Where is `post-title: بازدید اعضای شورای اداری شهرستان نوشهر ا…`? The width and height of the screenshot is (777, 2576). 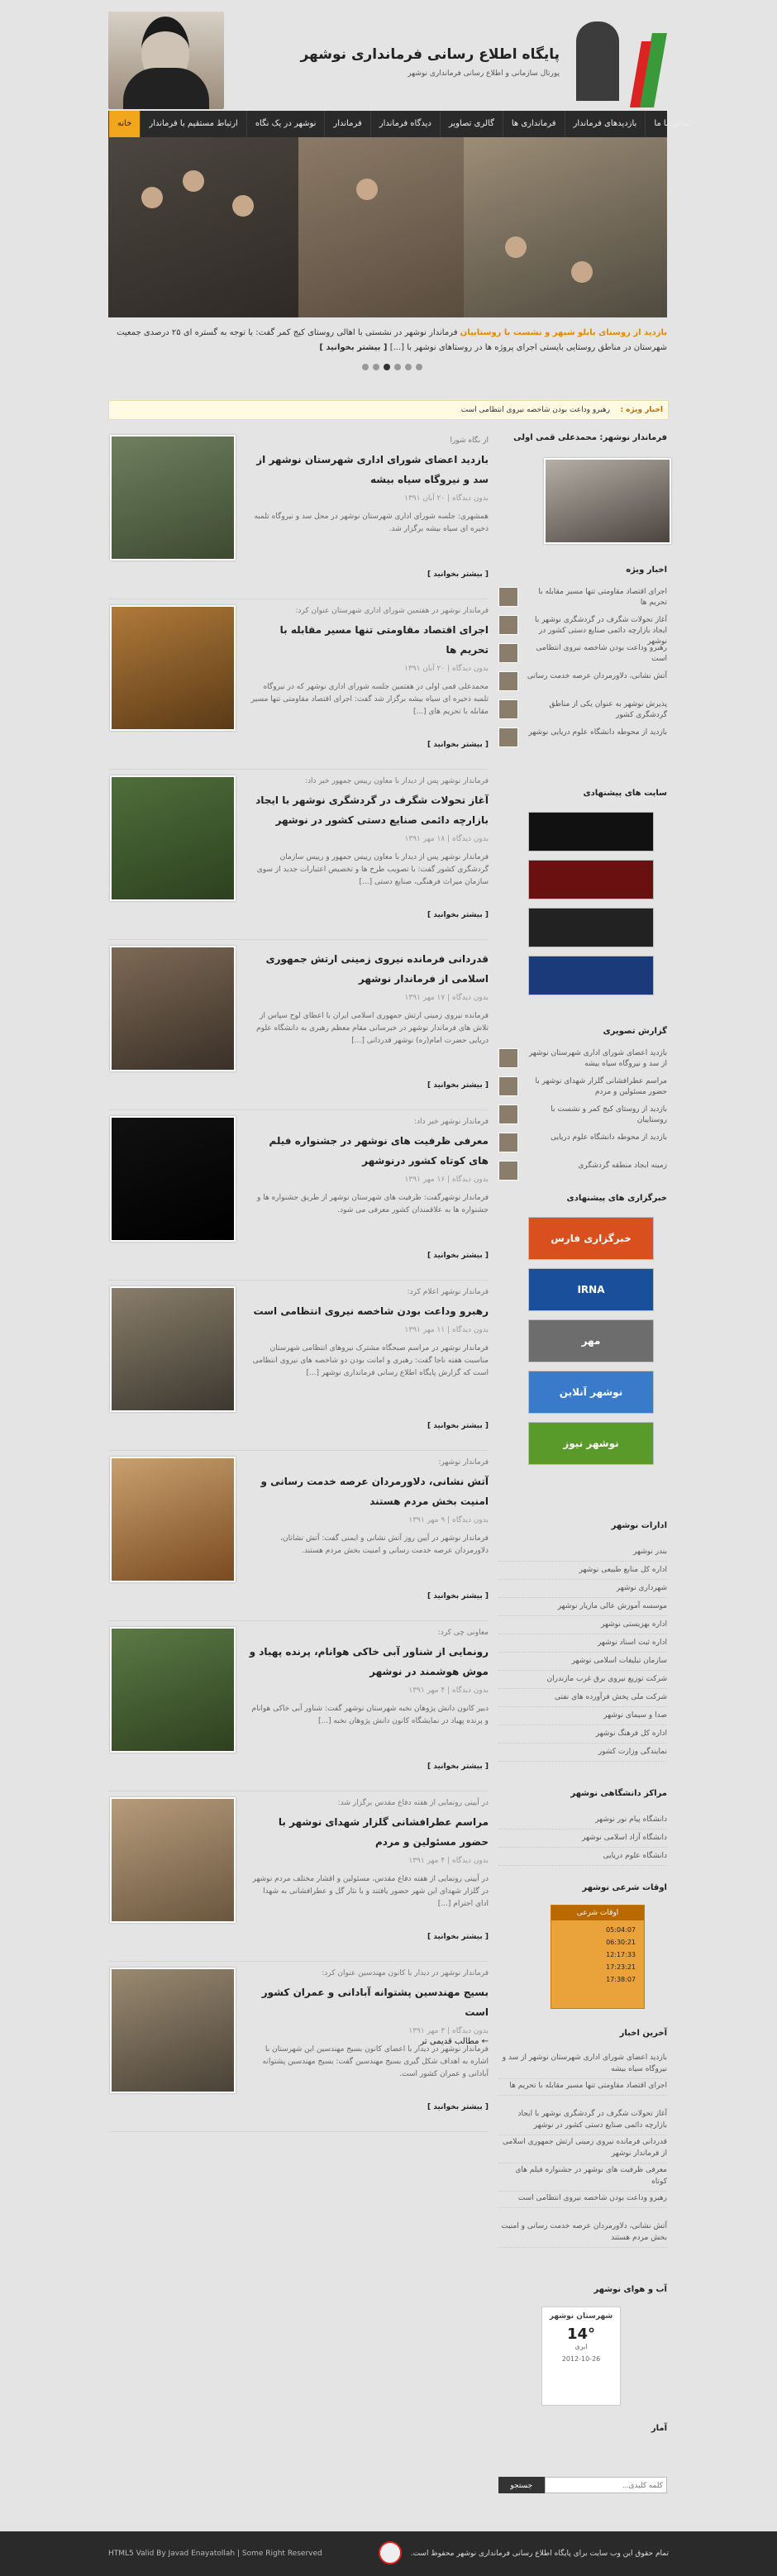 post-title: بازدید اعضای شورای اداری شهرستان نوشهر ا… is located at coordinates (369, 469).